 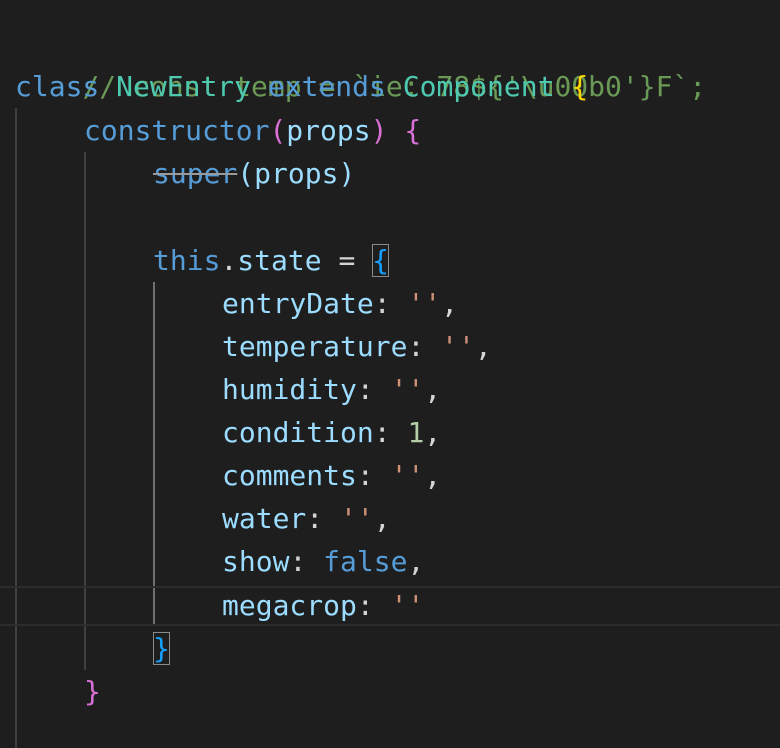 I want to click on state-key: condition, so click(x=298, y=432).